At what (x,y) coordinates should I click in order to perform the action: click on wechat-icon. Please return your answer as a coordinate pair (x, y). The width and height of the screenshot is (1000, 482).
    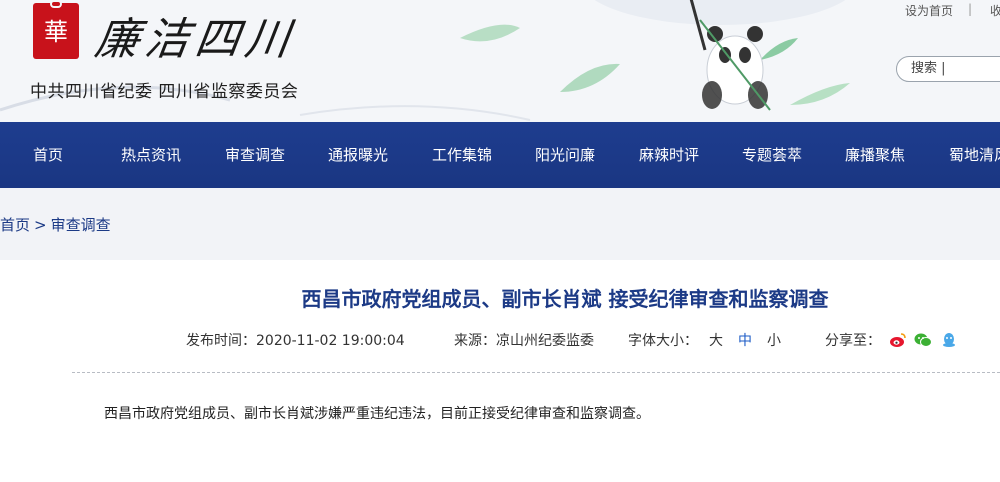
    Looking at the image, I should click on (923, 340).